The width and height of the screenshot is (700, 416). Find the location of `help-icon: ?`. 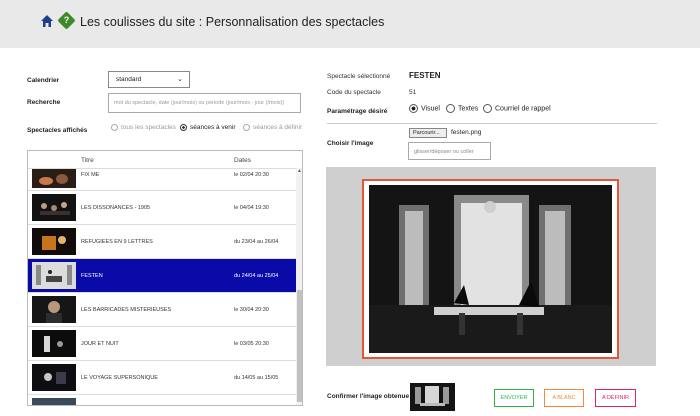

help-icon: ? is located at coordinates (66, 20).